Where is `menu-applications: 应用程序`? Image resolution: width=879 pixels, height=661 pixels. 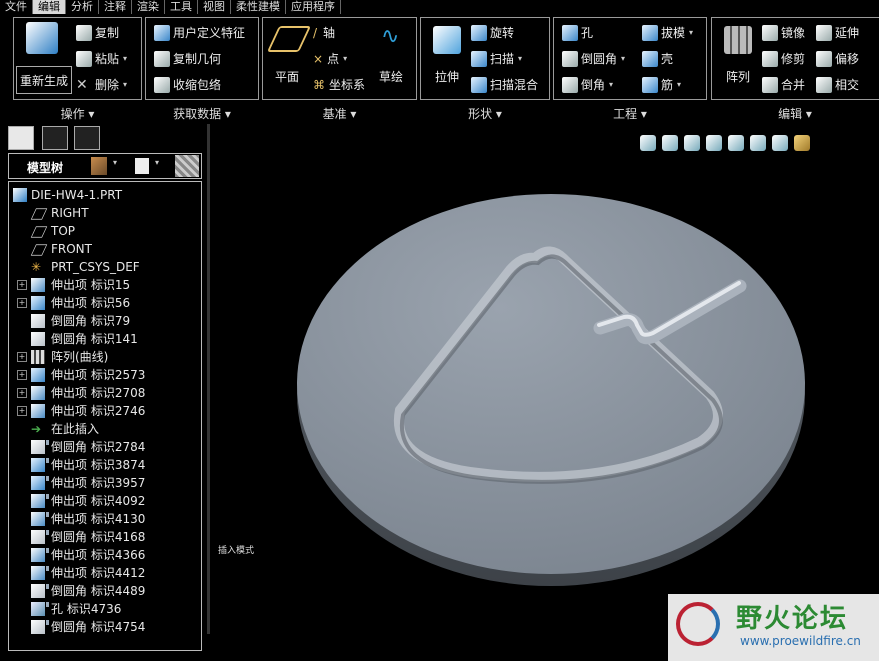 menu-applications: 应用程序 is located at coordinates (313, 7).